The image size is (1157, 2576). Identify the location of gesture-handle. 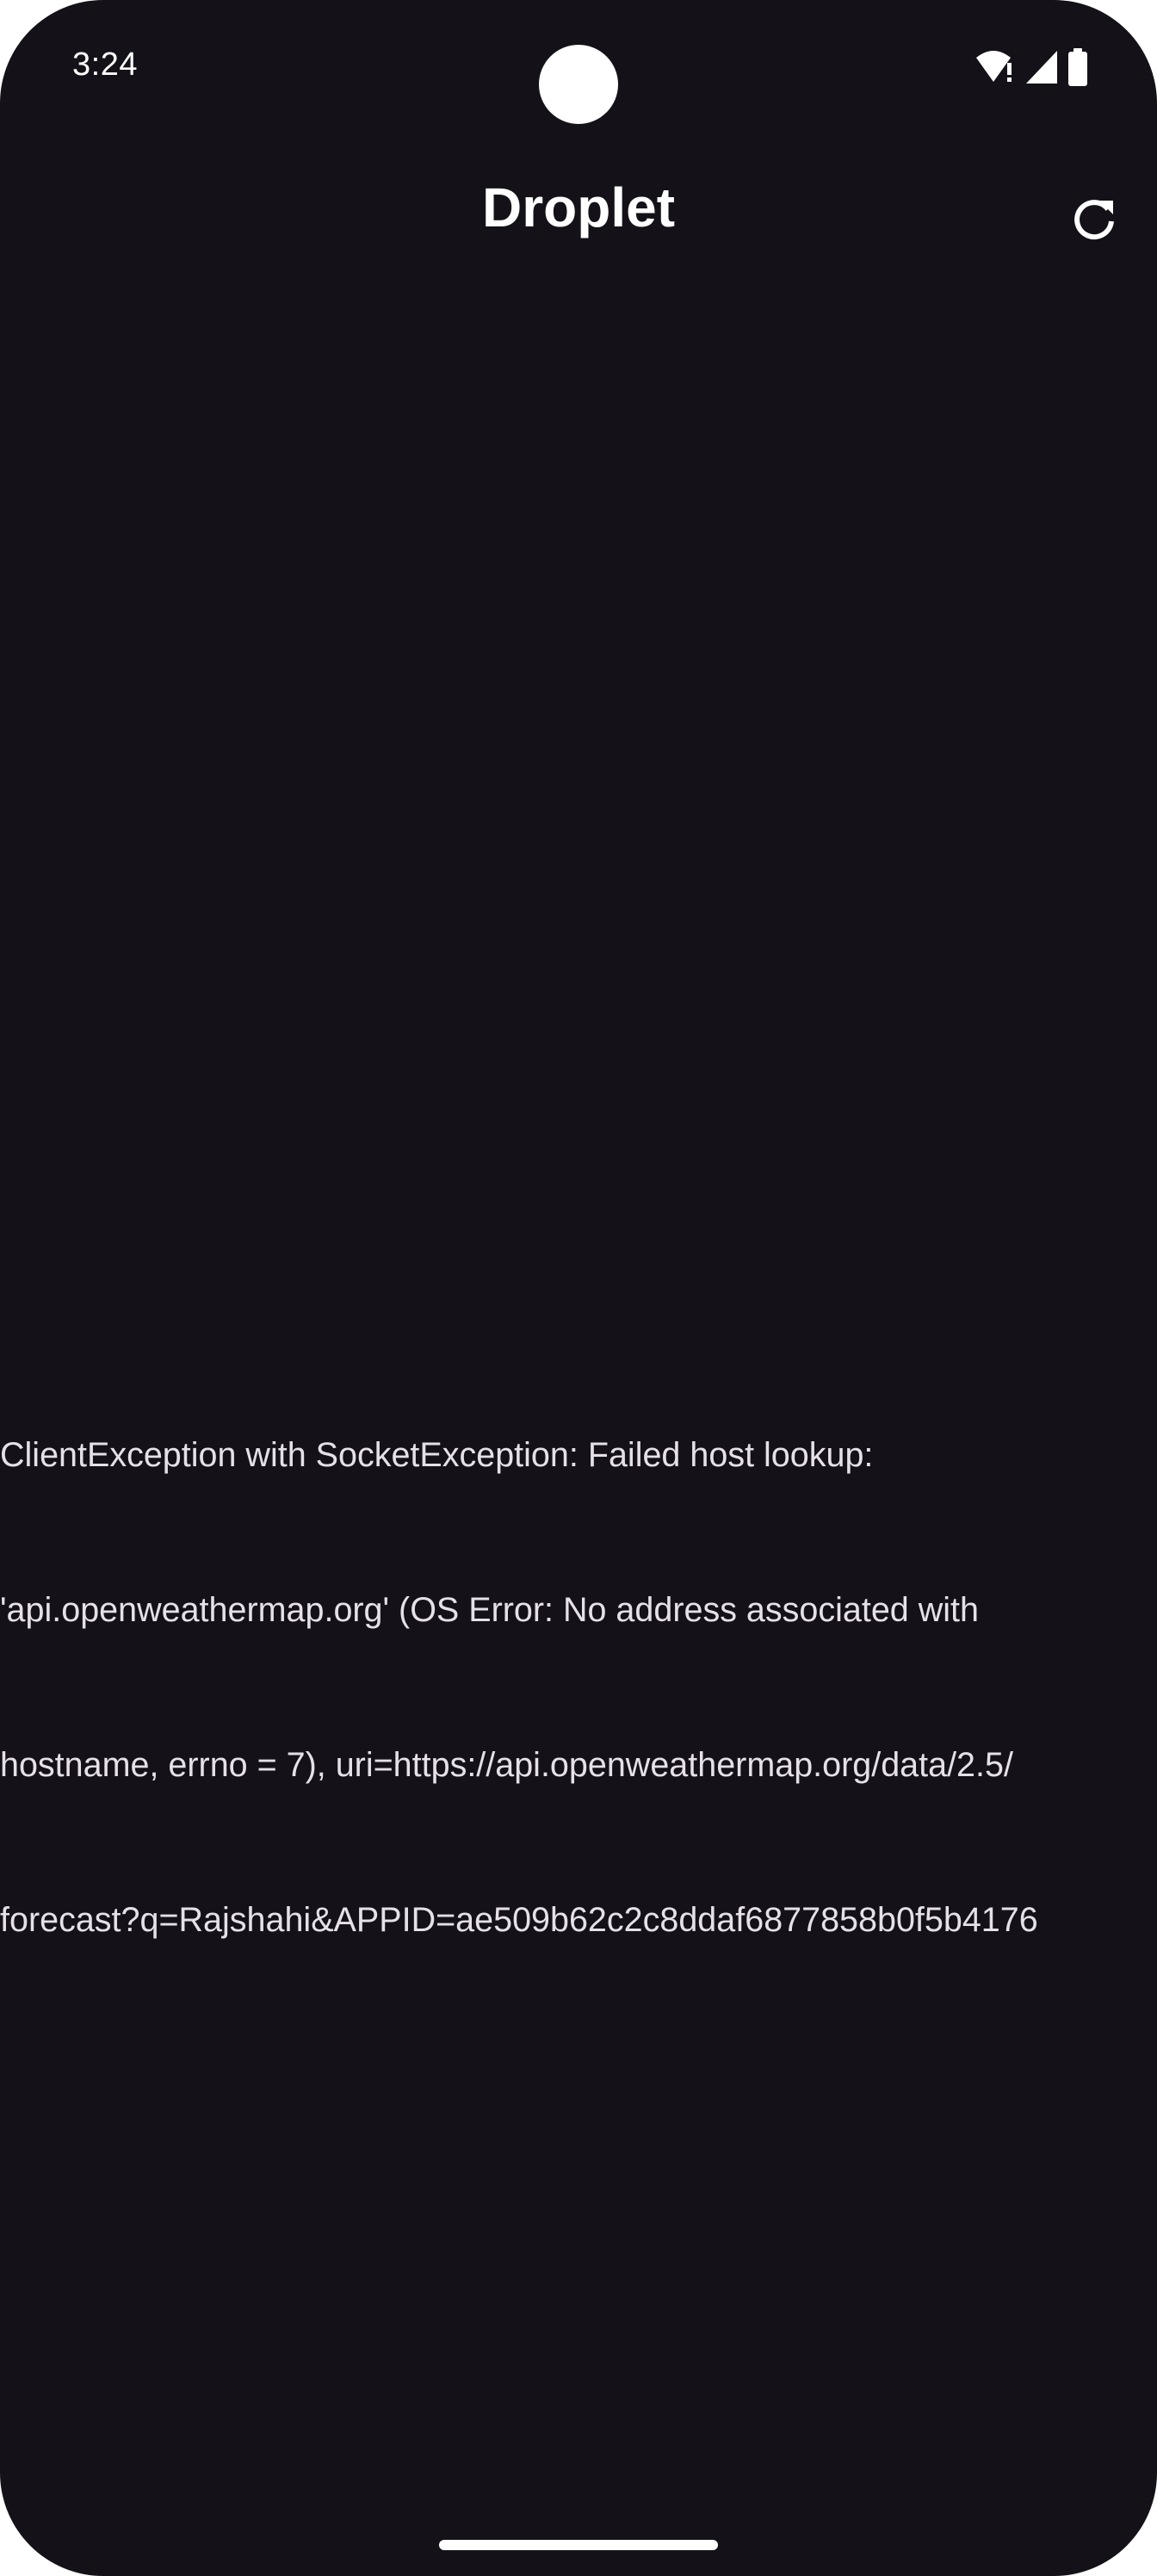
(579, 2545).